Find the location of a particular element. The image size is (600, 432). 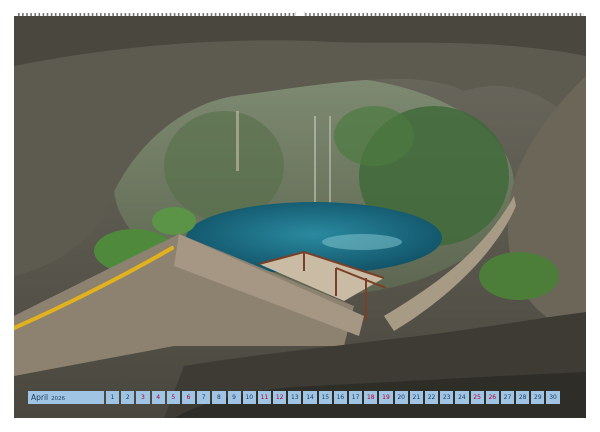

calendar-day-cell: 13 is located at coordinates (295, 397).